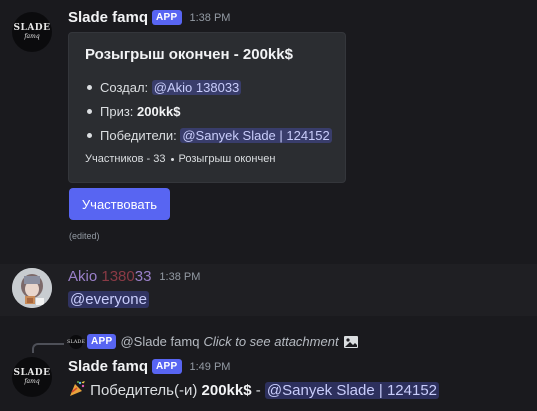 This screenshot has width=537, height=411. What do you see at coordinates (83, 276) in the screenshot?
I see `author-name-text: Akio` at bounding box center [83, 276].